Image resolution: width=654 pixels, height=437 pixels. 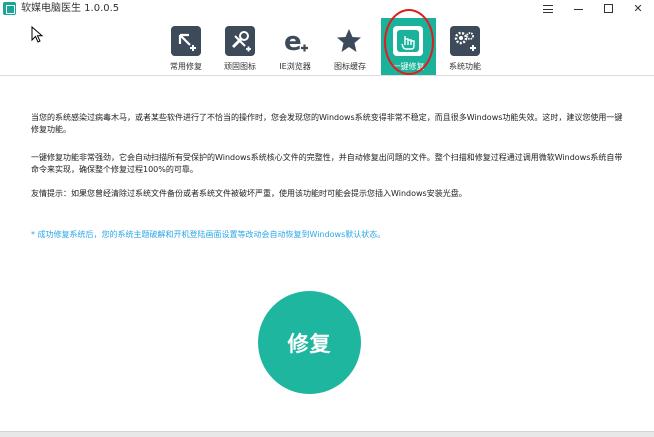 I want to click on ie-icon: e, so click(x=296, y=41).